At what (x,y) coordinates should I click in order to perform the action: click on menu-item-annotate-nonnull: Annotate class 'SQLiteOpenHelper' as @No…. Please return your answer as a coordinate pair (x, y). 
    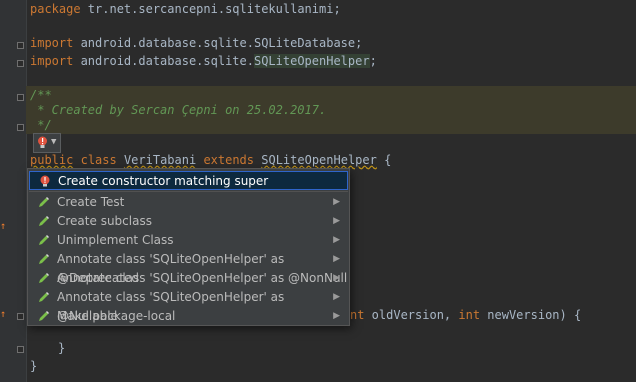
    Looking at the image, I should click on (188, 278).